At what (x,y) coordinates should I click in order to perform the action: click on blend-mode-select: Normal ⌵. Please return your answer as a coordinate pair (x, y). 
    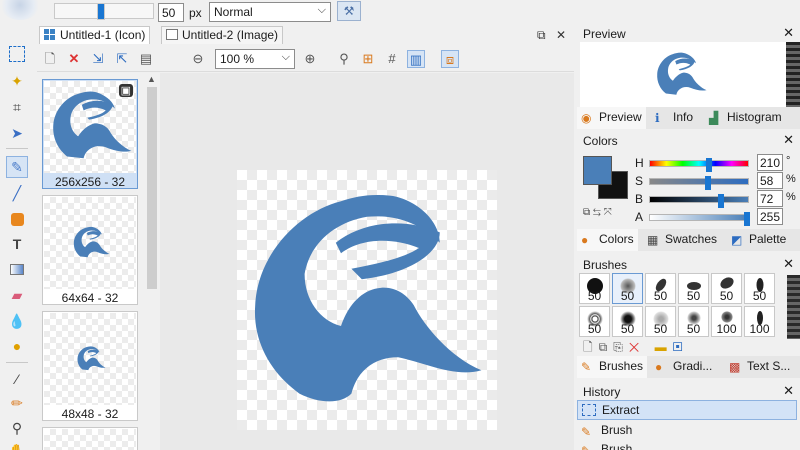
    Looking at the image, I should click on (270, 12).